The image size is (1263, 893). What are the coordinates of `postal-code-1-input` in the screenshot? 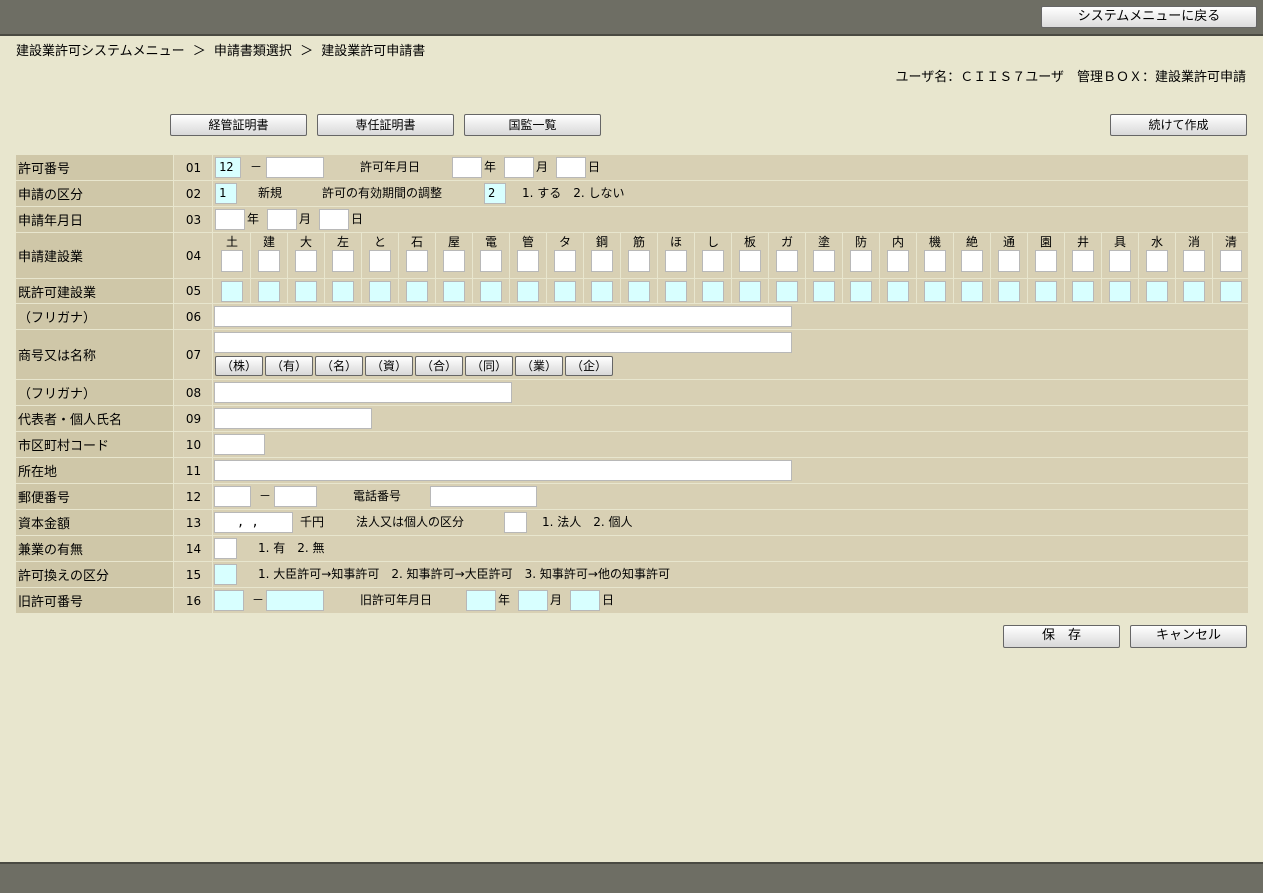 It's located at (232, 496).